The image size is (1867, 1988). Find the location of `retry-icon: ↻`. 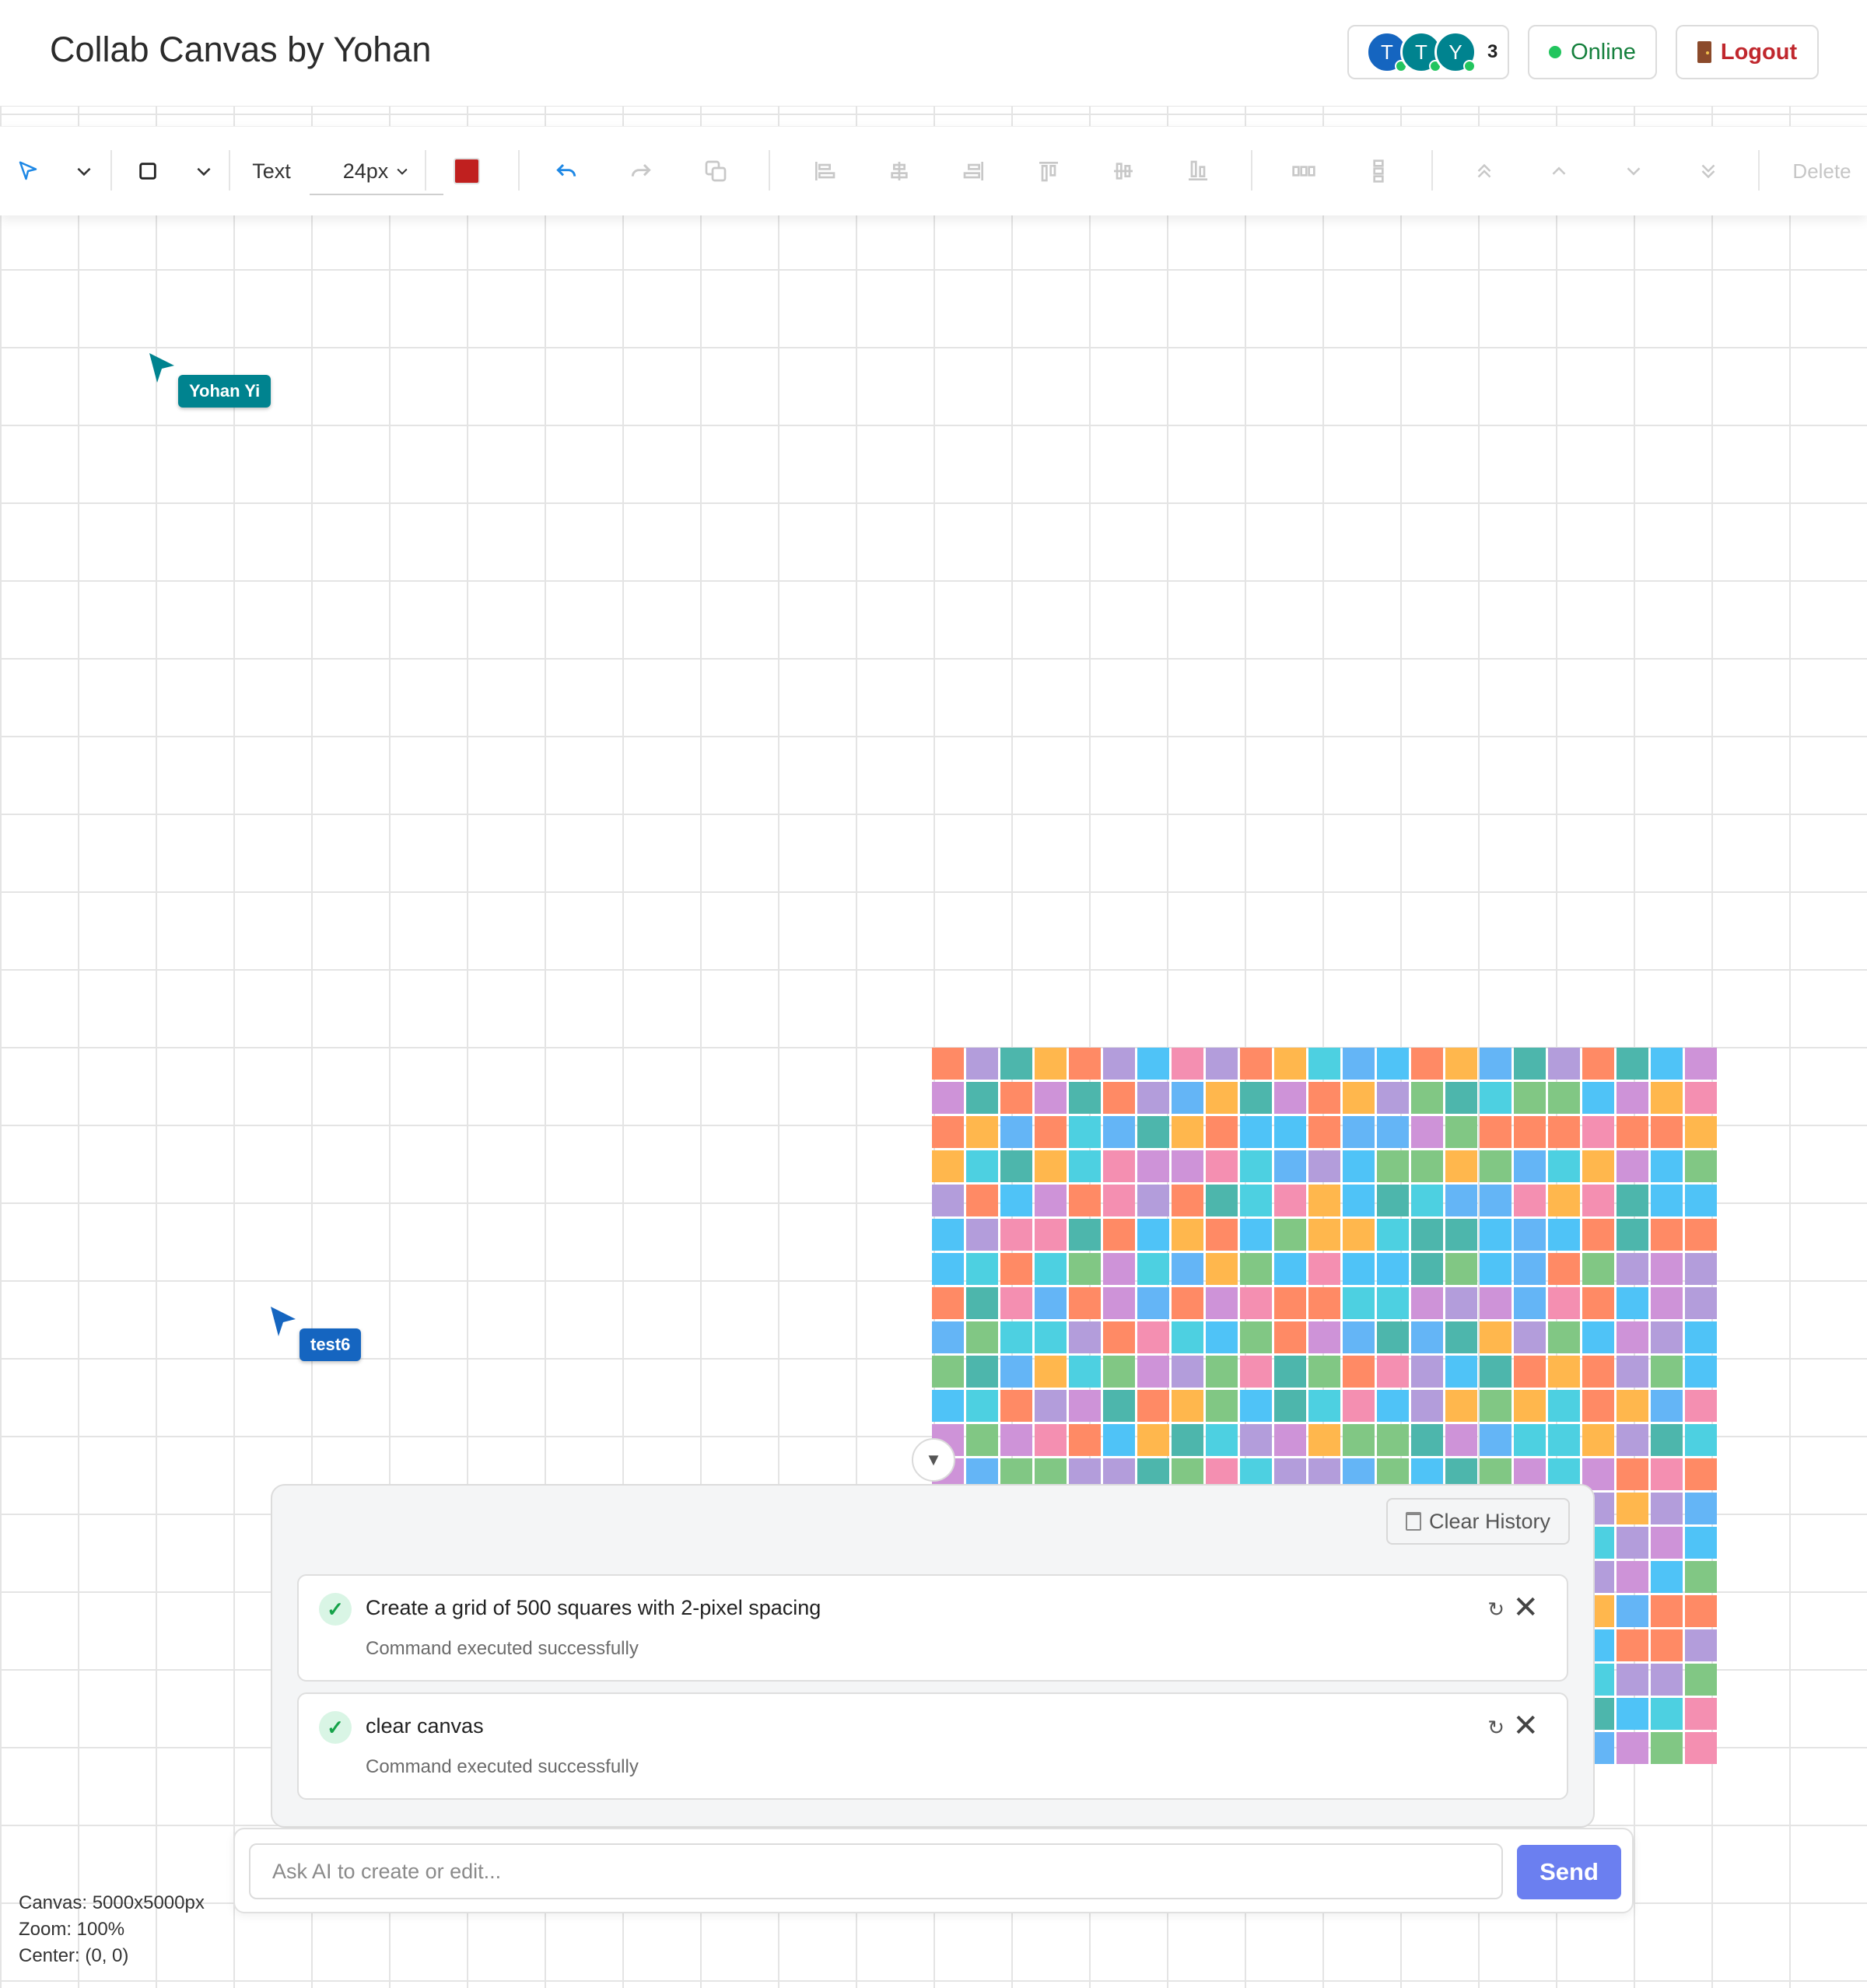

retry-icon: ↻ is located at coordinates (1496, 1728).